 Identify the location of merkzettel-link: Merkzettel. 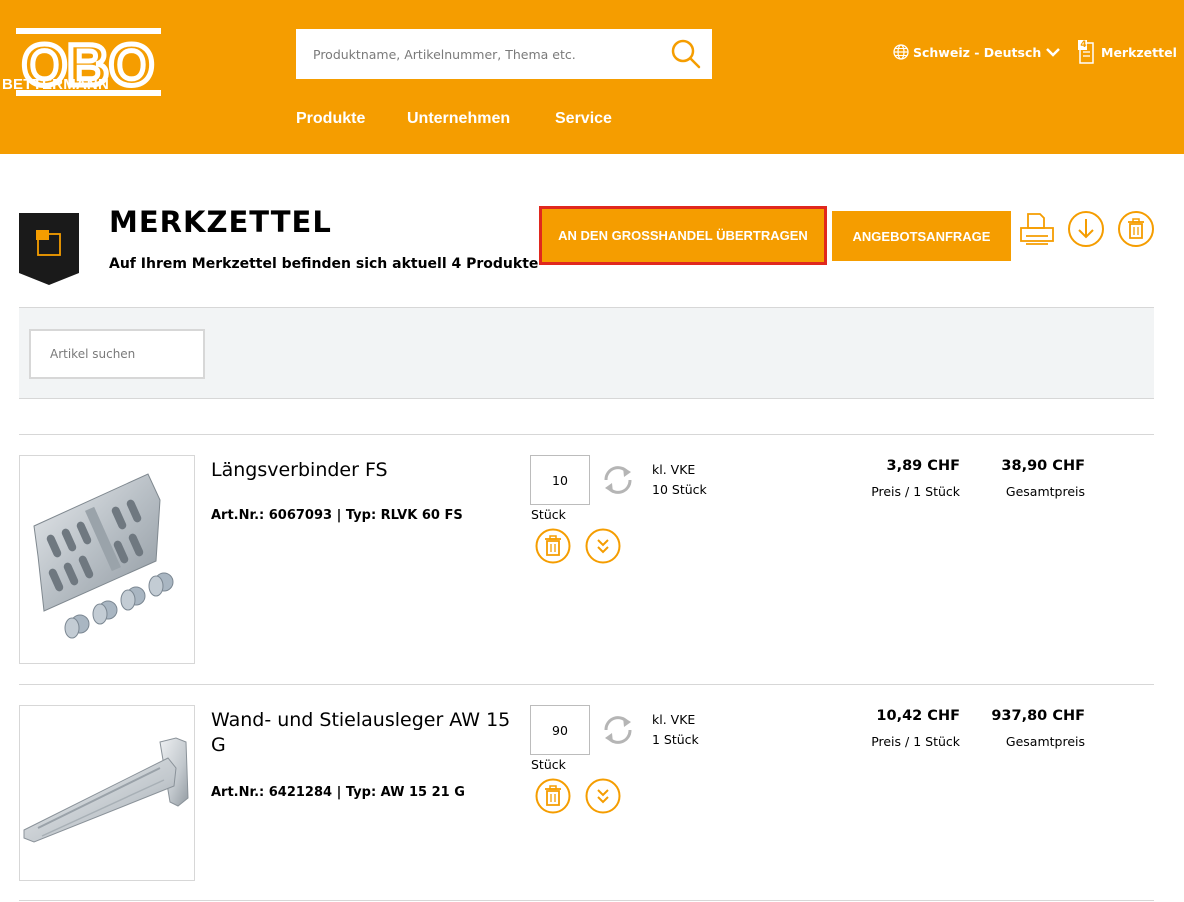
(1127, 52).